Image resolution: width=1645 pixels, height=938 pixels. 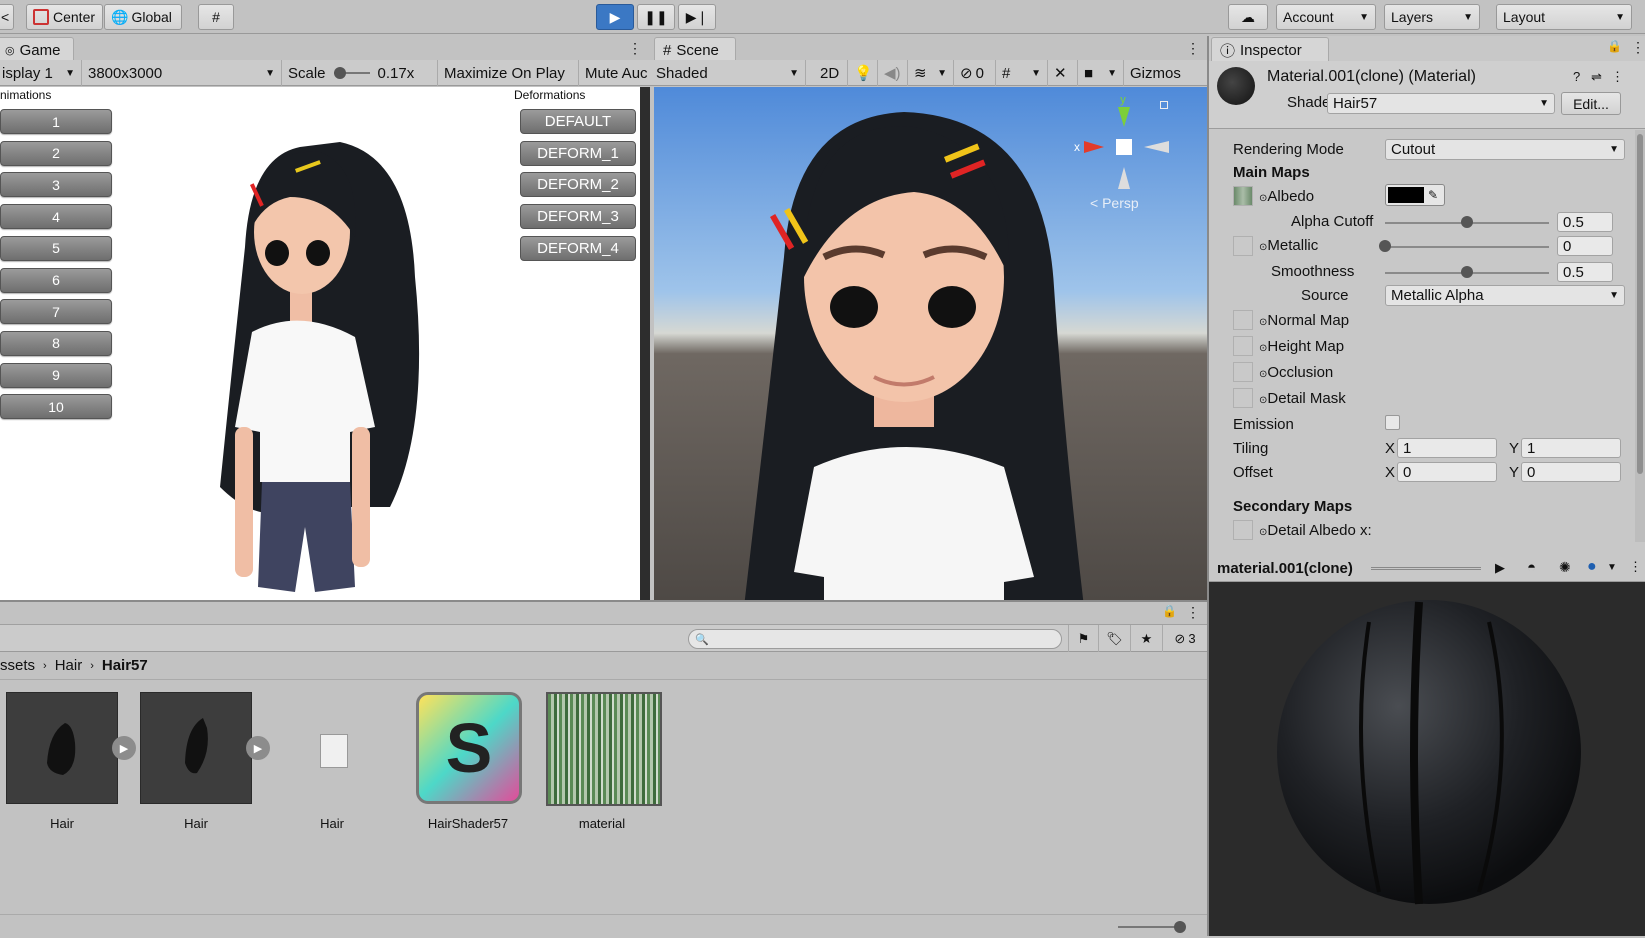 I want to click on alpha-cutoff-knob, so click(x=1467, y=222).